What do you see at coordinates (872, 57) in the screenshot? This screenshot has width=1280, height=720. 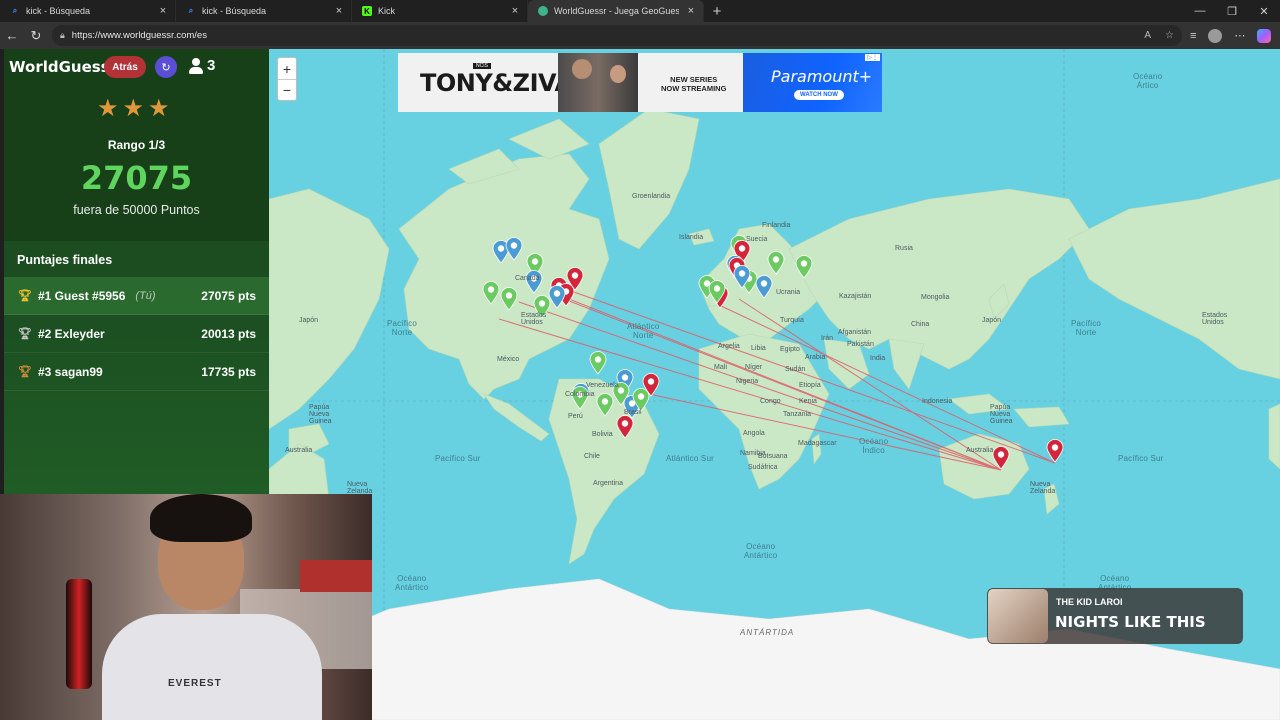 I see `adchoices-icon: ▷⋮` at bounding box center [872, 57].